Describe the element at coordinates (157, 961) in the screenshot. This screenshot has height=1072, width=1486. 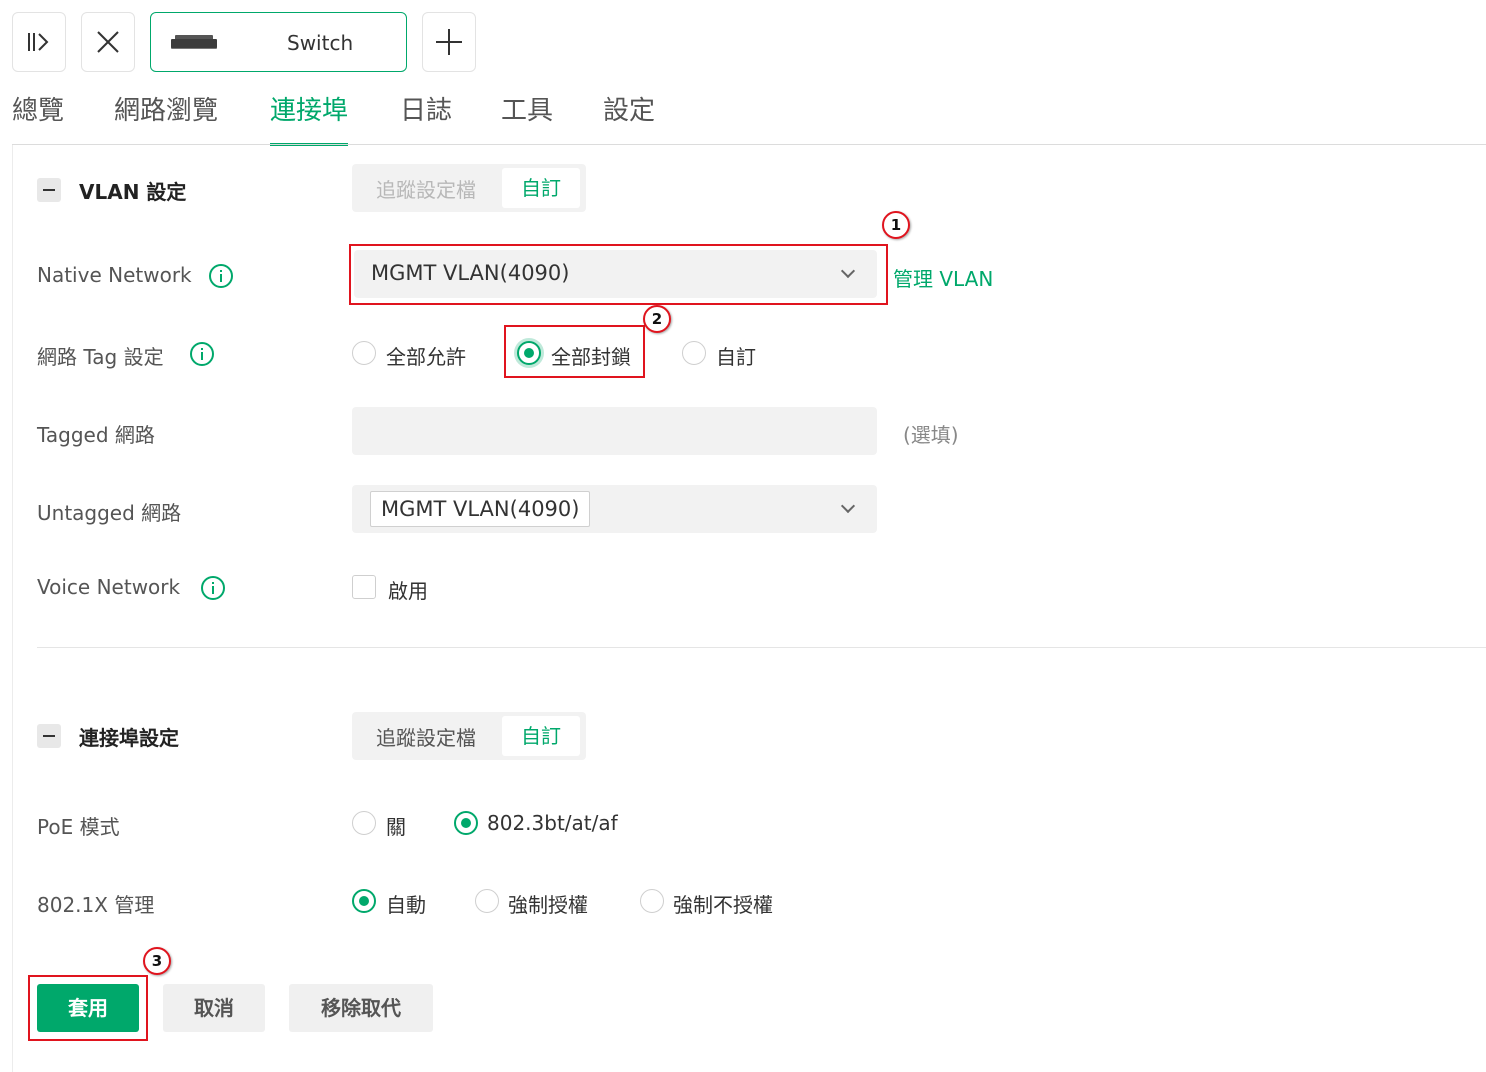
I see `step-badge-3: 3` at that location.